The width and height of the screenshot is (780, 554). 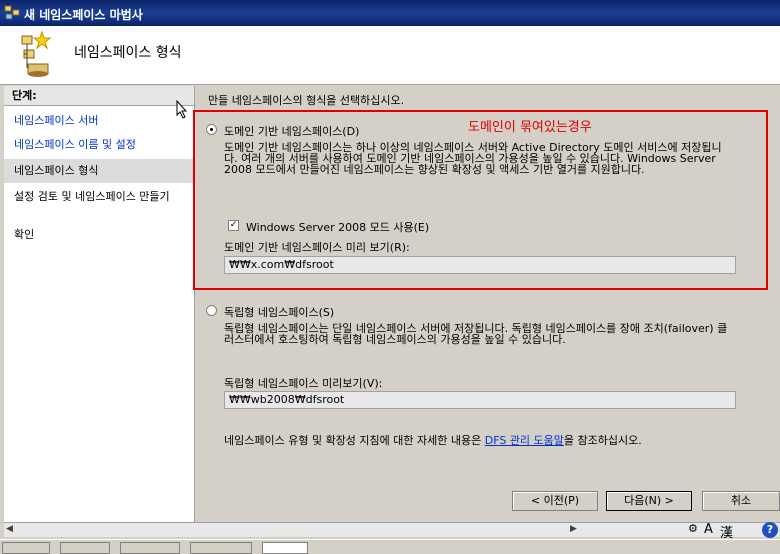 What do you see at coordinates (102, 144) in the screenshot?
I see `step-namespace-name-settings: 네임스페이스 이름 및 설정` at bounding box center [102, 144].